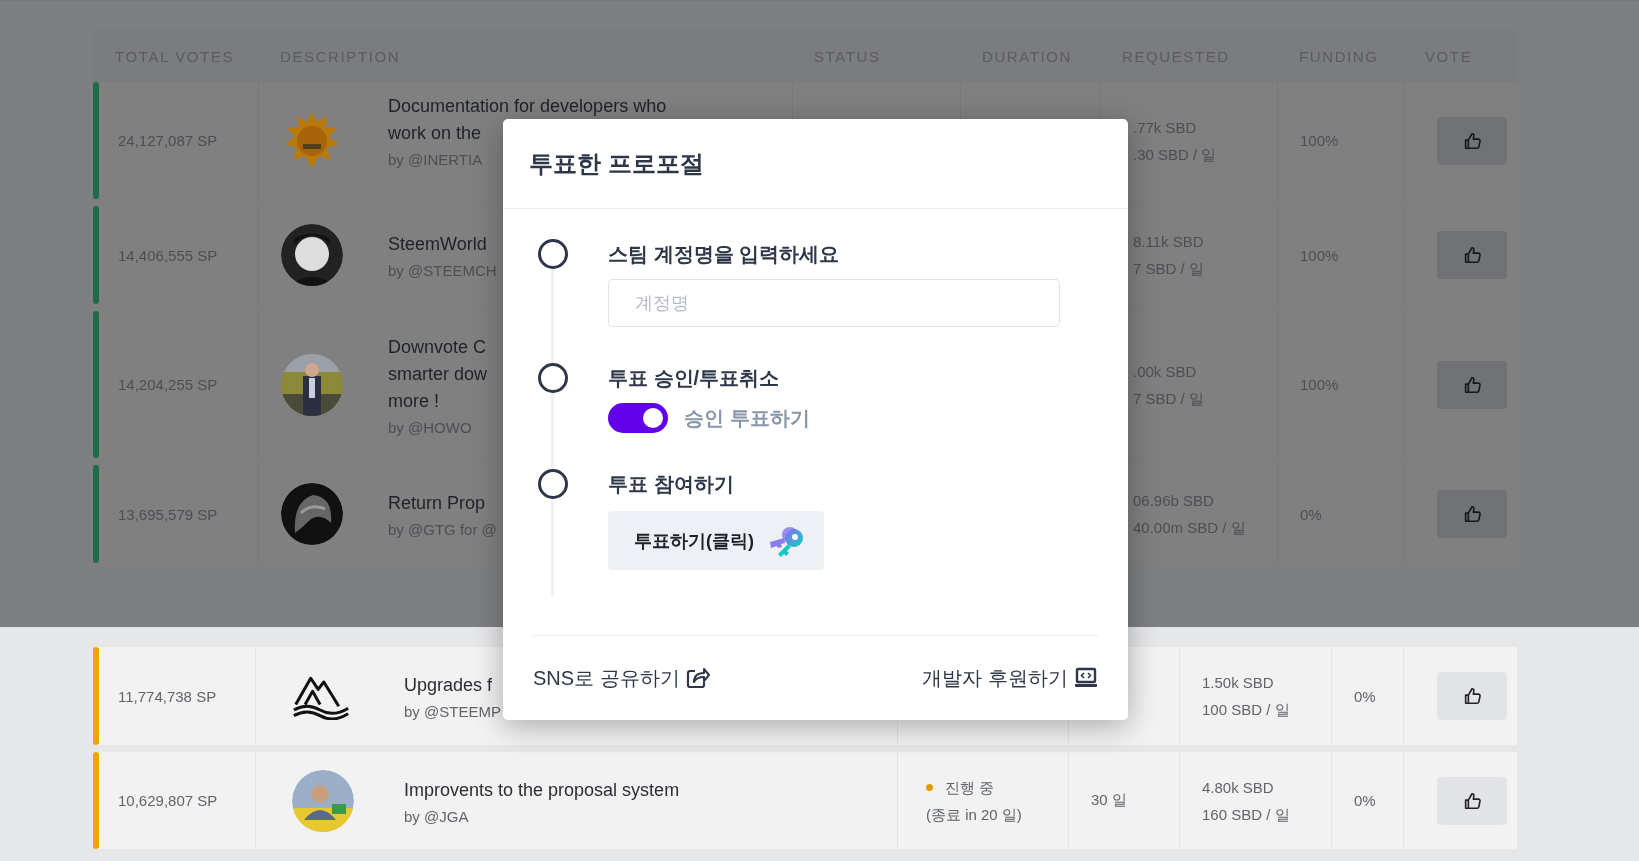 This screenshot has width=1639, height=861. I want to click on proposal-author: by @JGA, so click(436, 816).